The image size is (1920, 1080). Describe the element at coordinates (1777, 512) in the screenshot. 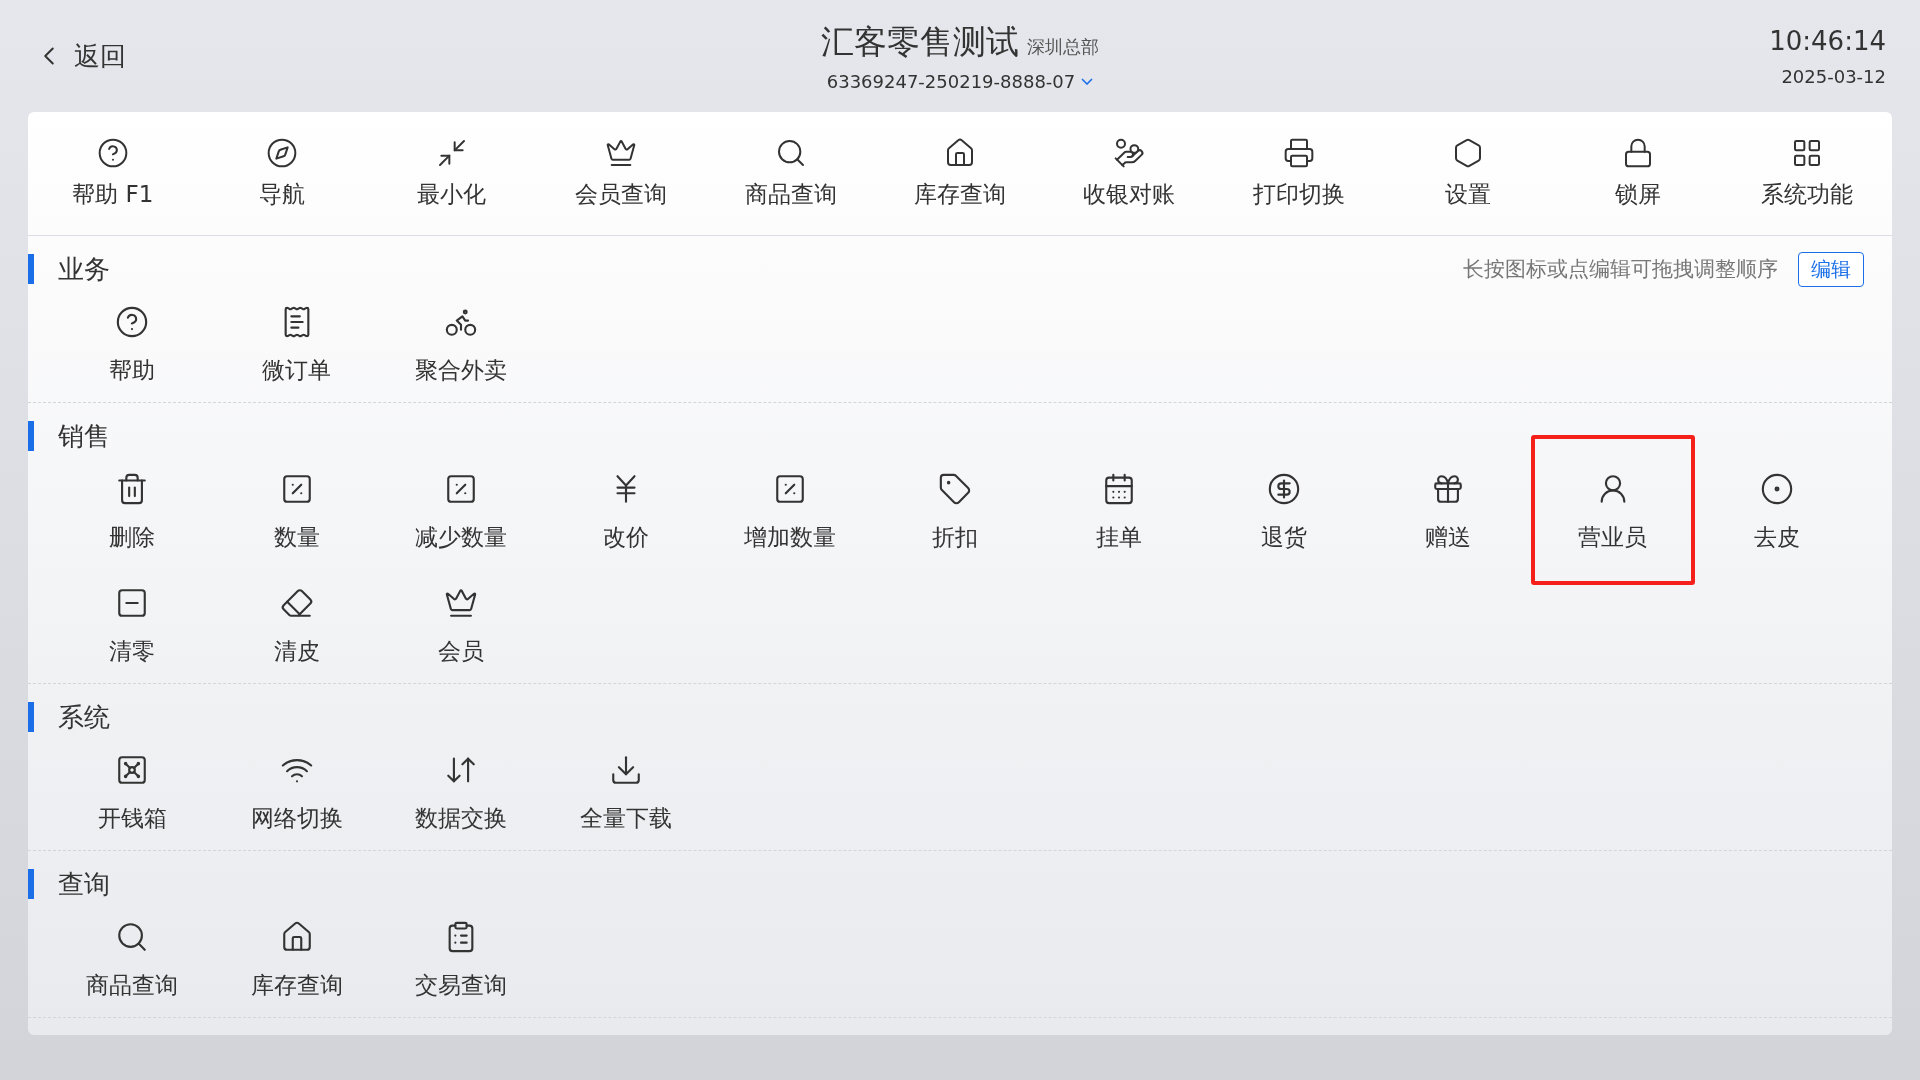

I see `function-button: 去皮` at that location.